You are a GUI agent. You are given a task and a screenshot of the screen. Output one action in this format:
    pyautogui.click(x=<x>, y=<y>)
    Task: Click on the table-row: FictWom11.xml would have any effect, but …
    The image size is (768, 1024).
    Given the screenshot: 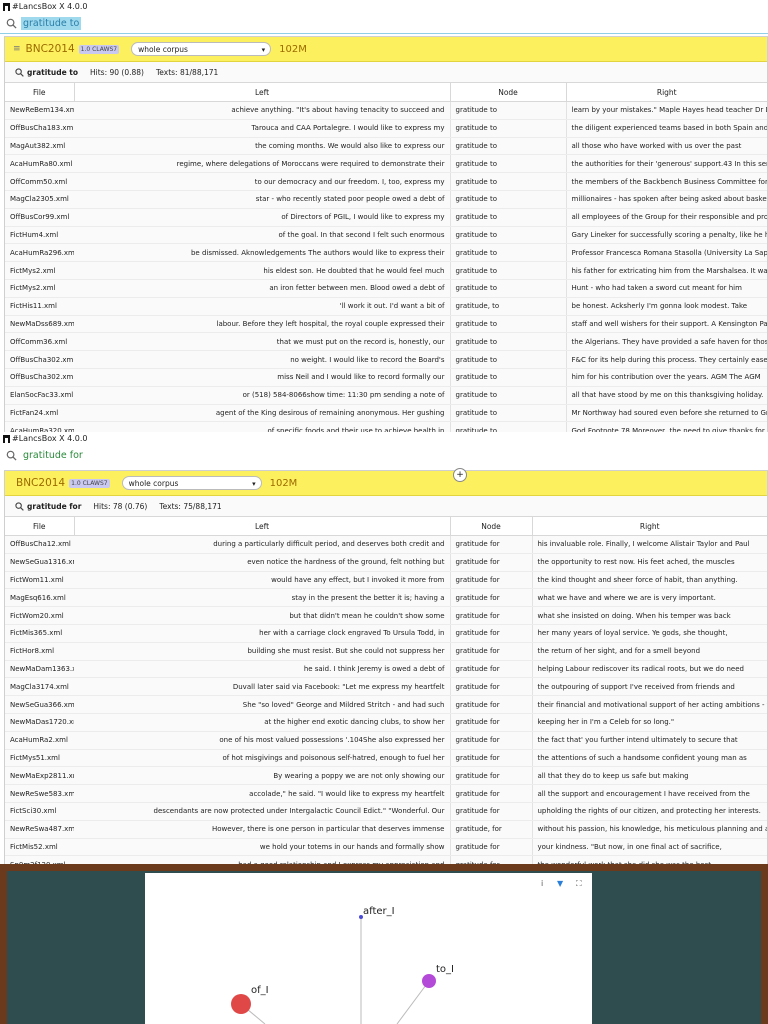 What is the action you would take?
    pyautogui.click(x=386, y=580)
    